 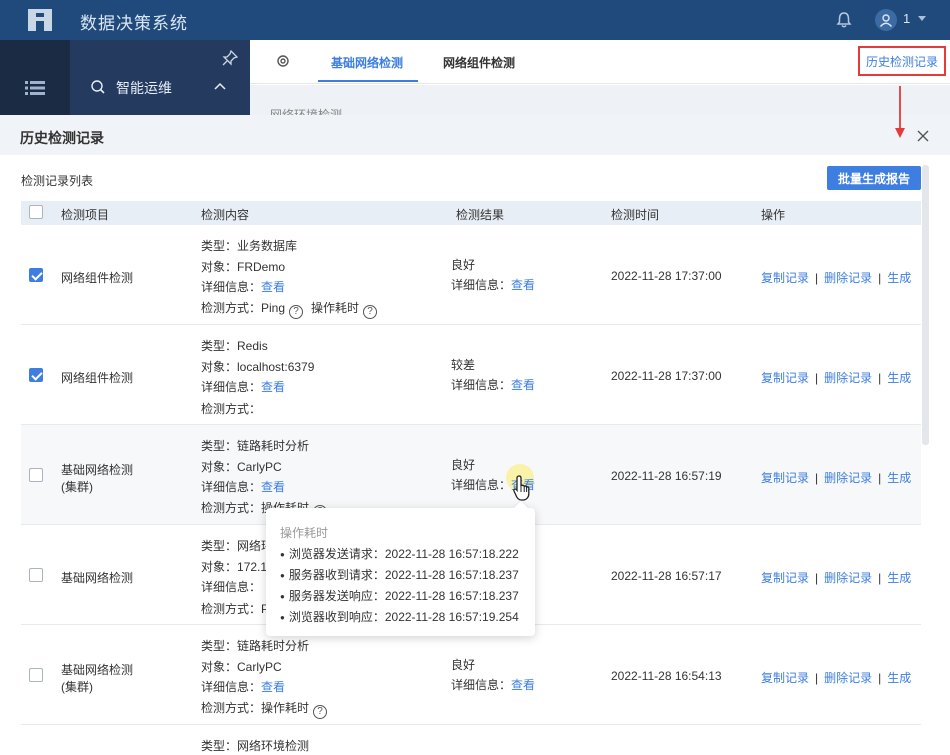 What do you see at coordinates (773, 215) in the screenshot?
I see `column-header: 操作` at bounding box center [773, 215].